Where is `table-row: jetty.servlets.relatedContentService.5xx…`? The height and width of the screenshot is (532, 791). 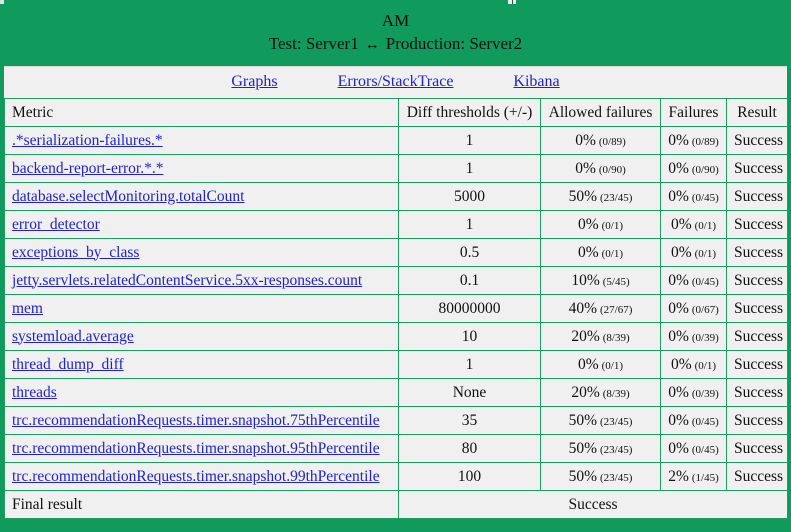
table-row: jetty.servlets.relatedContentService.5xx… is located at coordinates (396, 280).